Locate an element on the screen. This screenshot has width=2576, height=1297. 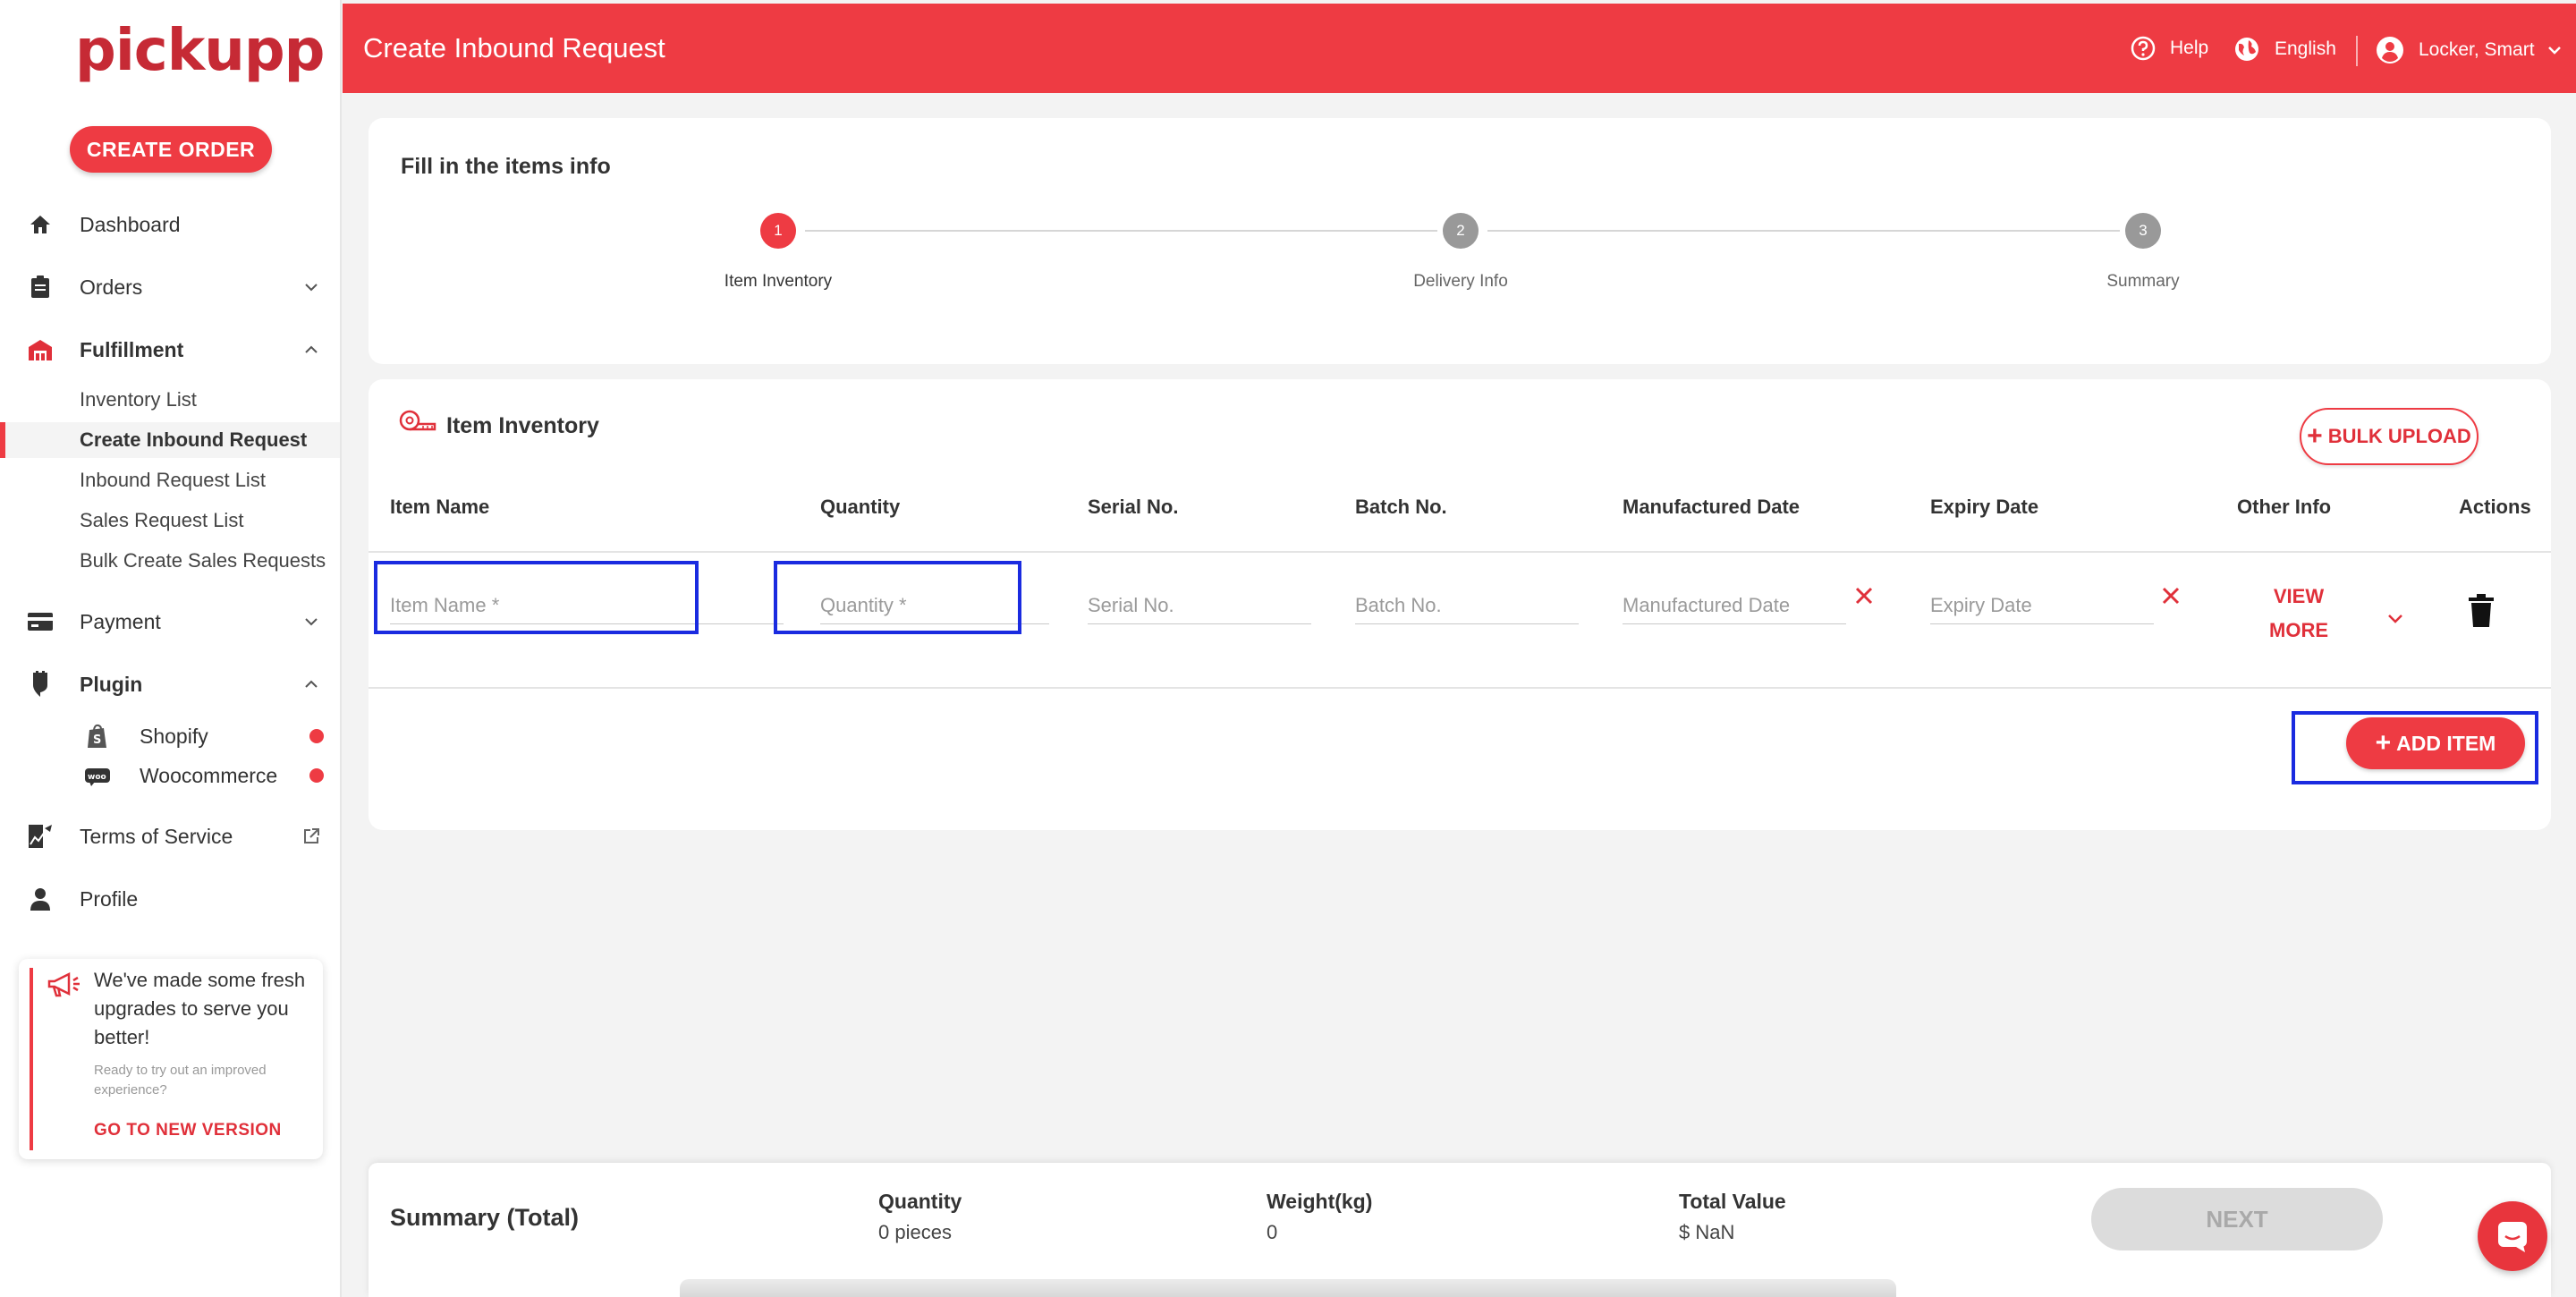
sidebar-item-plugin: Plugin is located at coordinates (170, 684).